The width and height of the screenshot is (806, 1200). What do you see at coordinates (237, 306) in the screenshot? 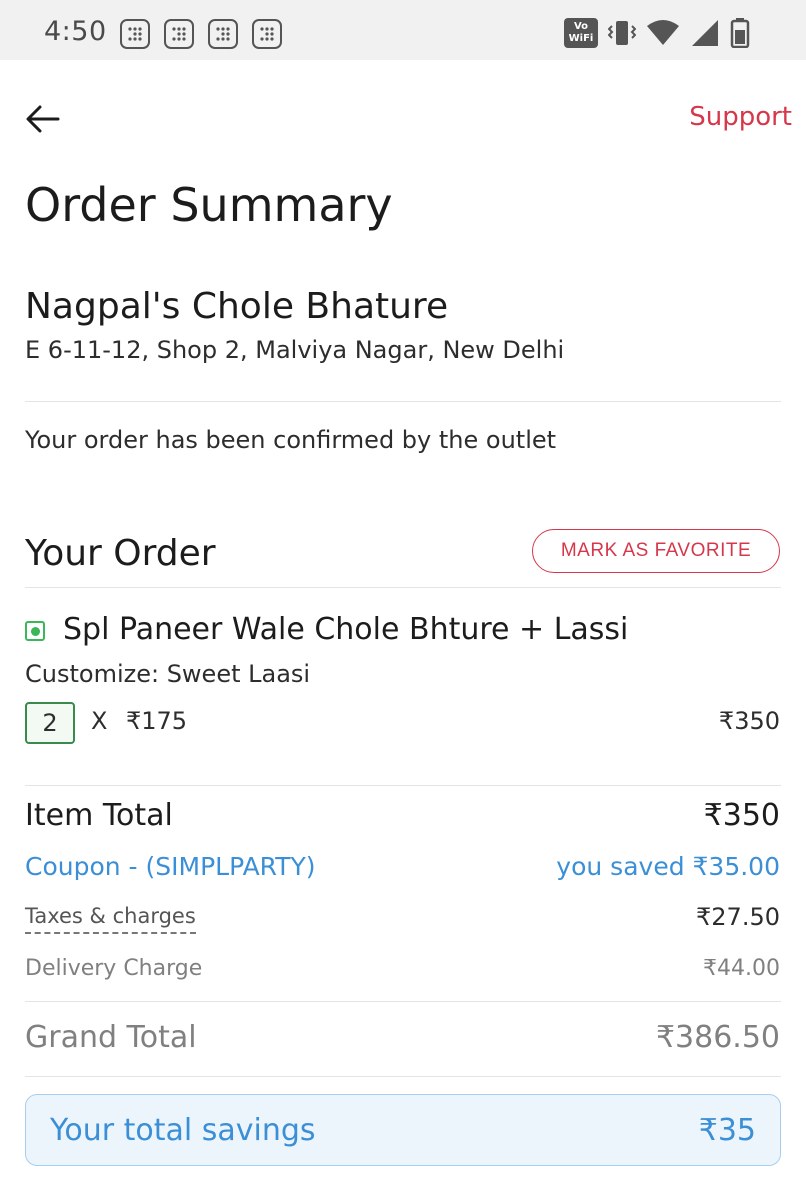
I see `restaurant-name: Nagpal's Chole Bhature` at bounding box center [237, 306].